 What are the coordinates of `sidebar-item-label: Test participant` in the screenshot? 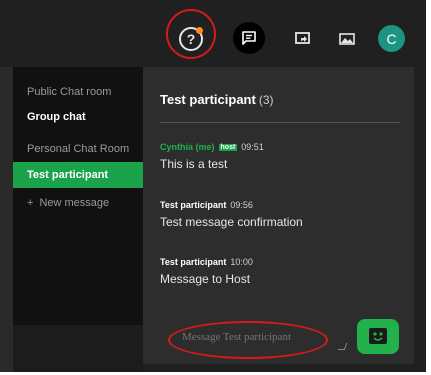 It's located at (68, 175).